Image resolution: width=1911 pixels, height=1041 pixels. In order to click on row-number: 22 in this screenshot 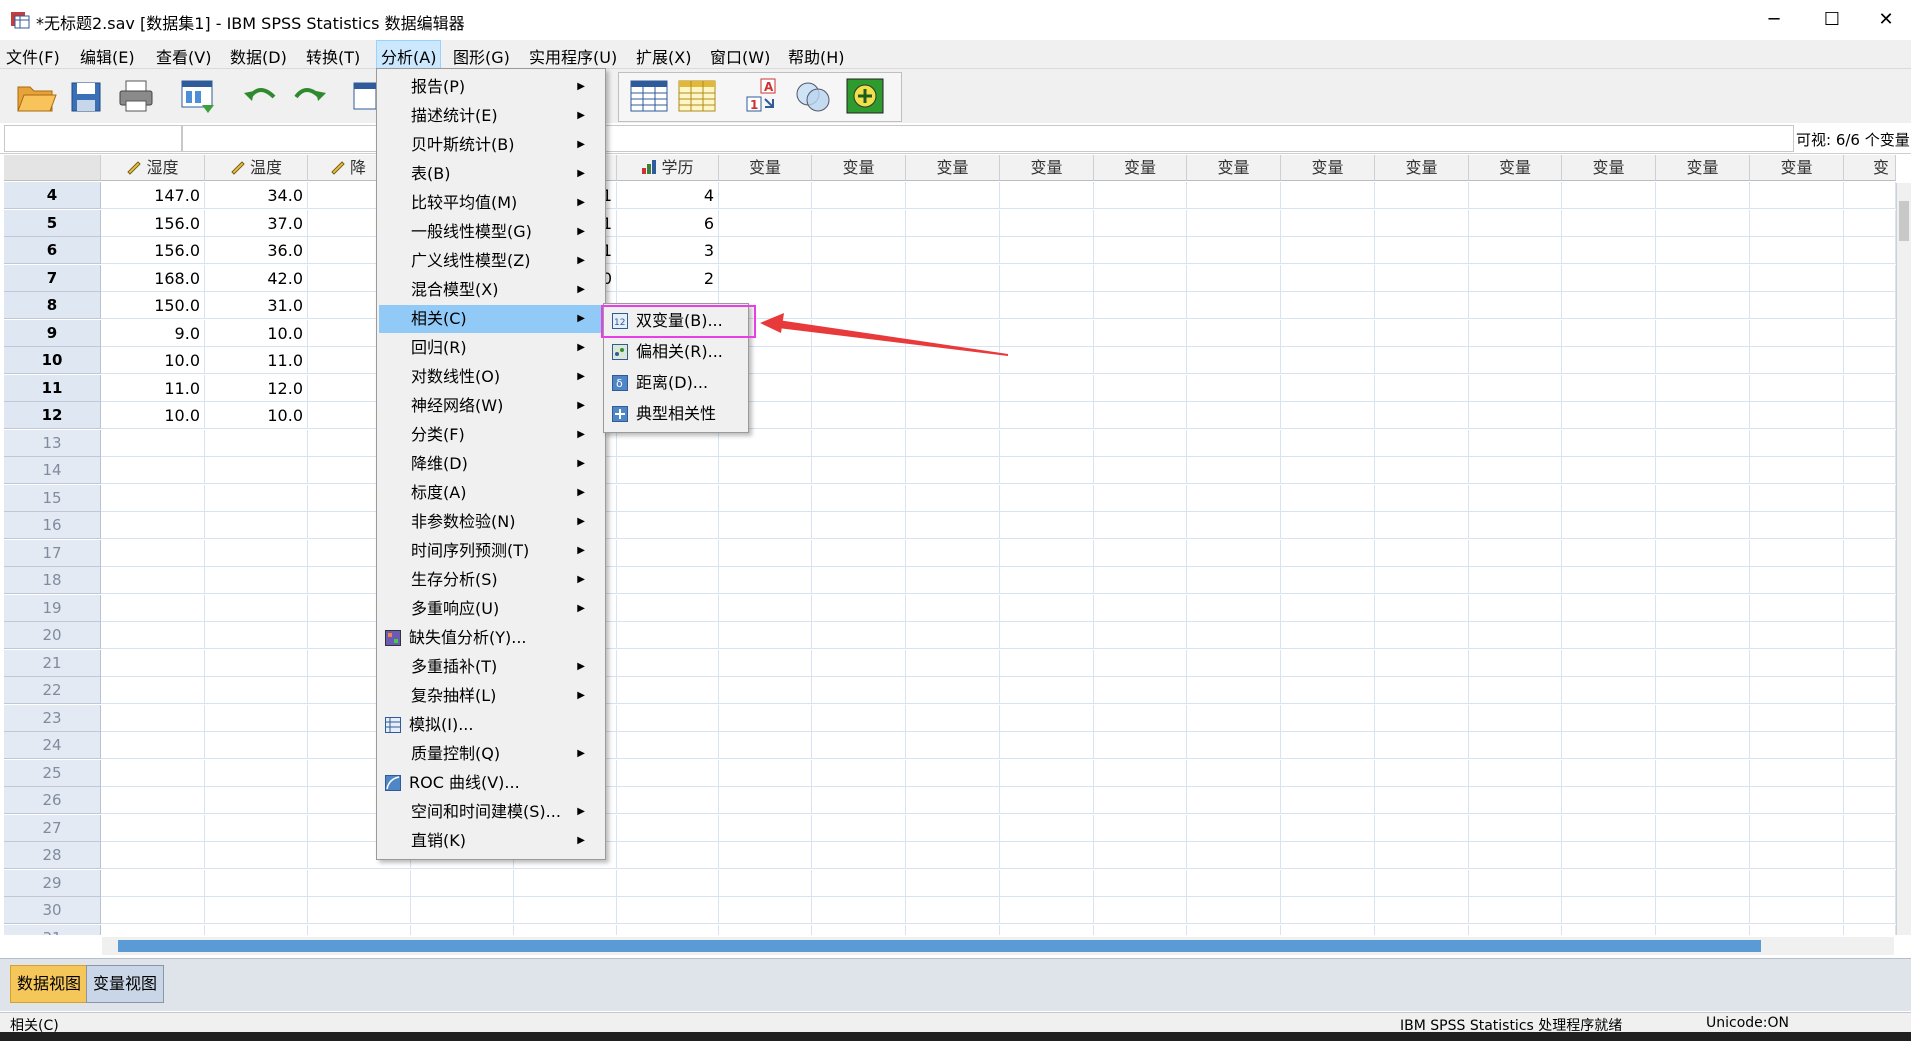, I will do `click(52, 690)`.